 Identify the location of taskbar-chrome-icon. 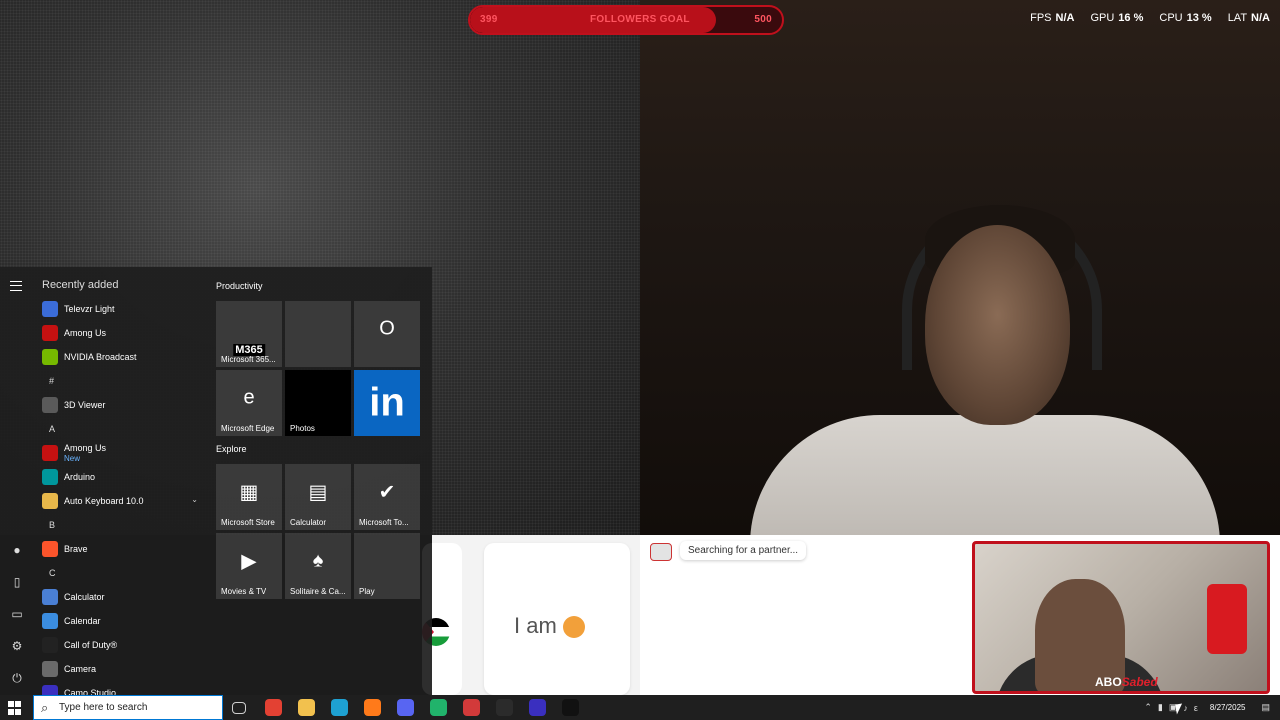
(273, 707).